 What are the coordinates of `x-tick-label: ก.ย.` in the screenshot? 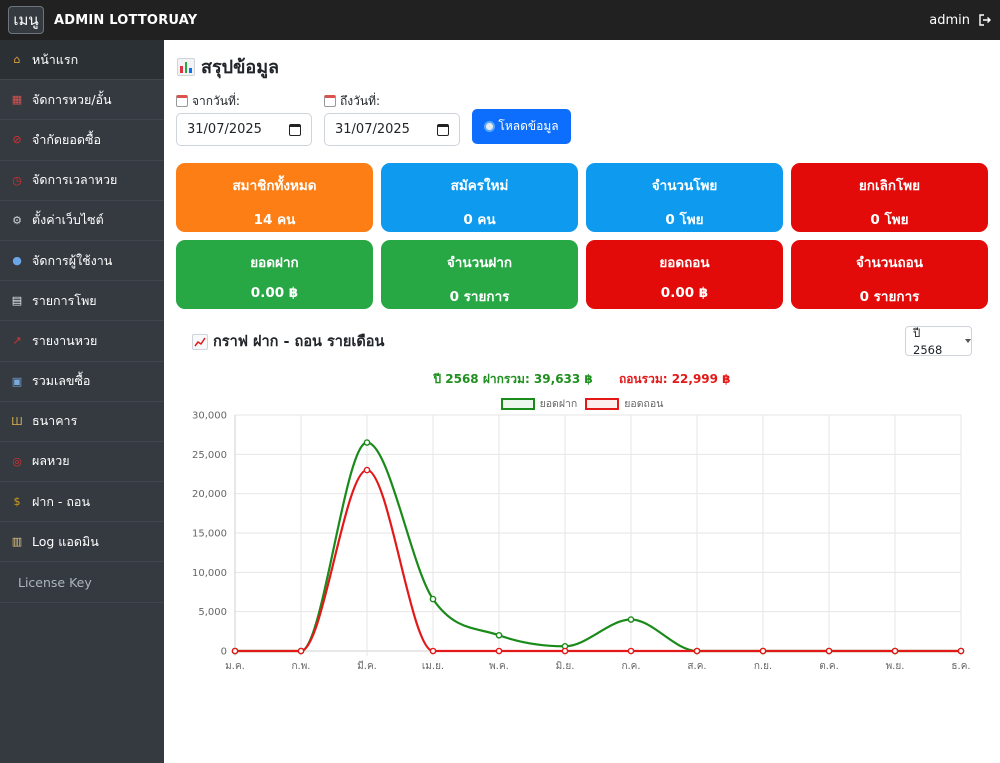 It's located at (763, 666).